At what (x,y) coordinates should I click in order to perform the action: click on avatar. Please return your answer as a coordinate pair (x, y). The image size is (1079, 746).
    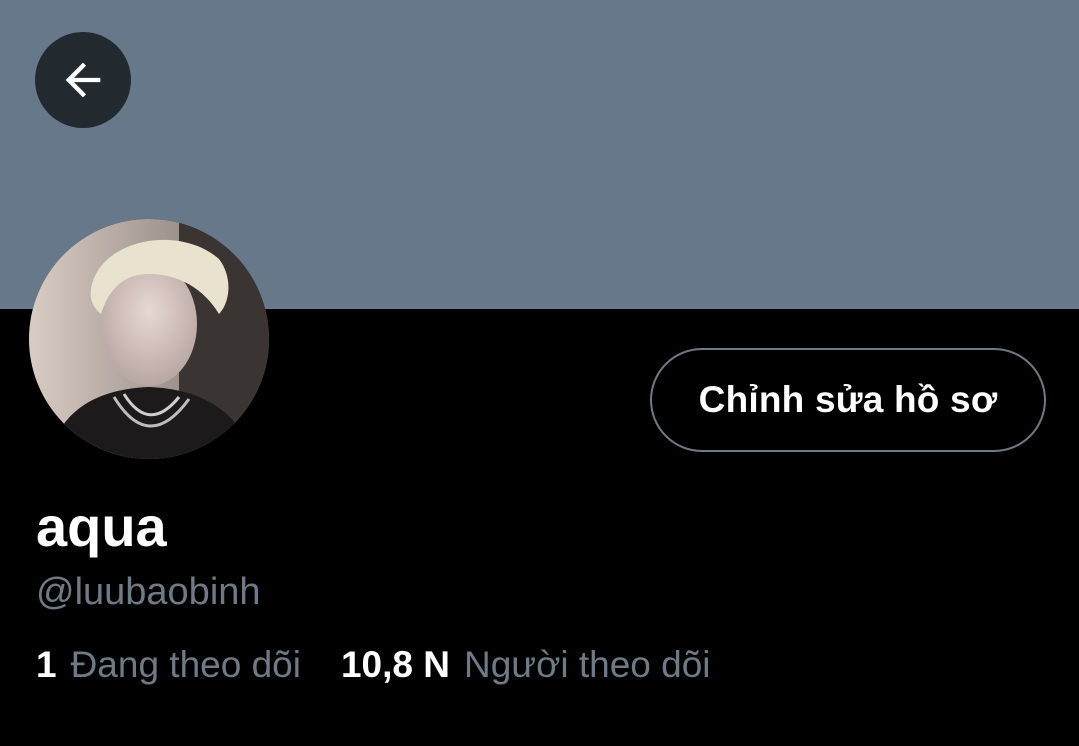
    Looking at the image, I should click on (149, 339).